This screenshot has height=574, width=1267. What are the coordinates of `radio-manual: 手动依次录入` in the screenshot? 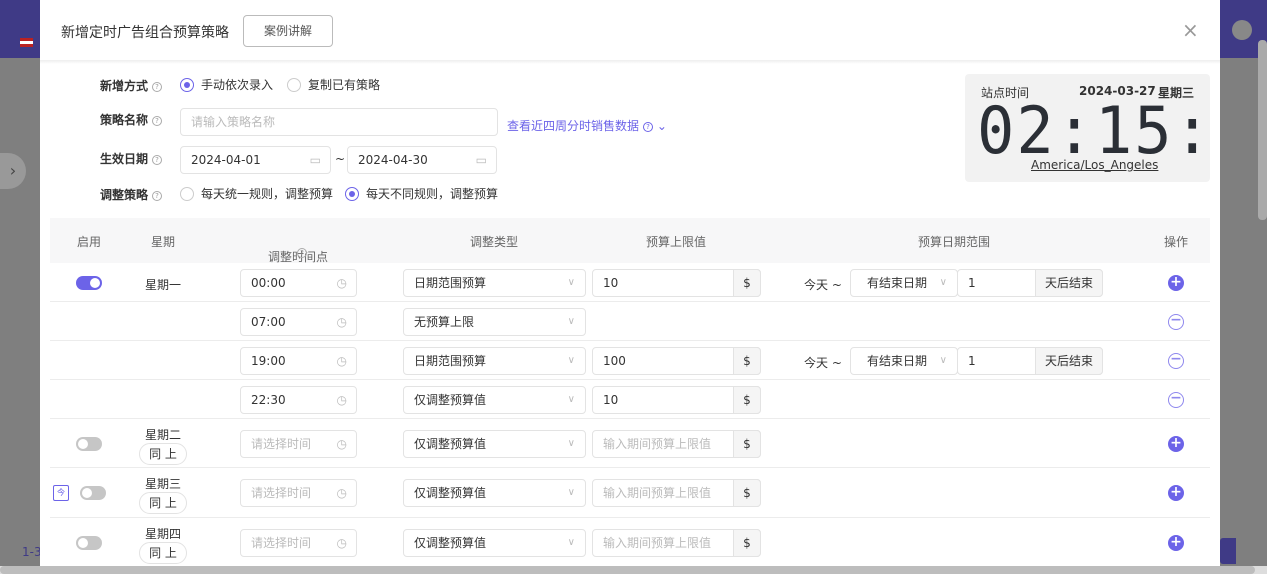 It's located at (226, 84).